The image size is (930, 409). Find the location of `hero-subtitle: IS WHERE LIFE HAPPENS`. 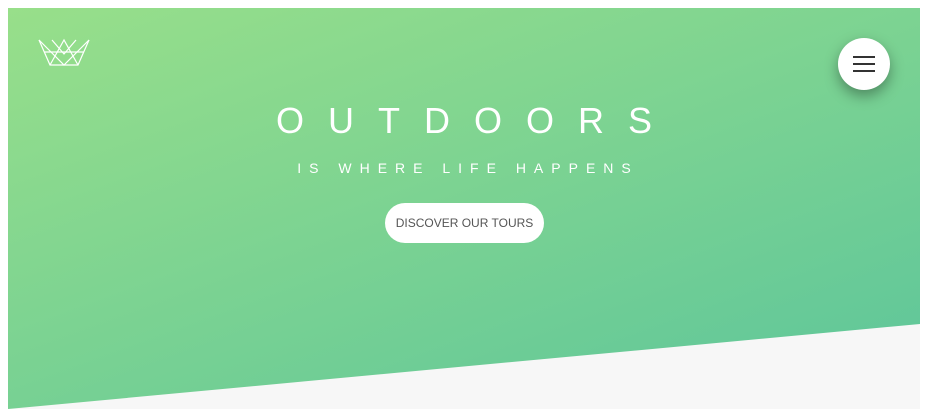

hero-subtitle: IS WHERE LIFE HAPPENS is located at coordinates (468, 168).